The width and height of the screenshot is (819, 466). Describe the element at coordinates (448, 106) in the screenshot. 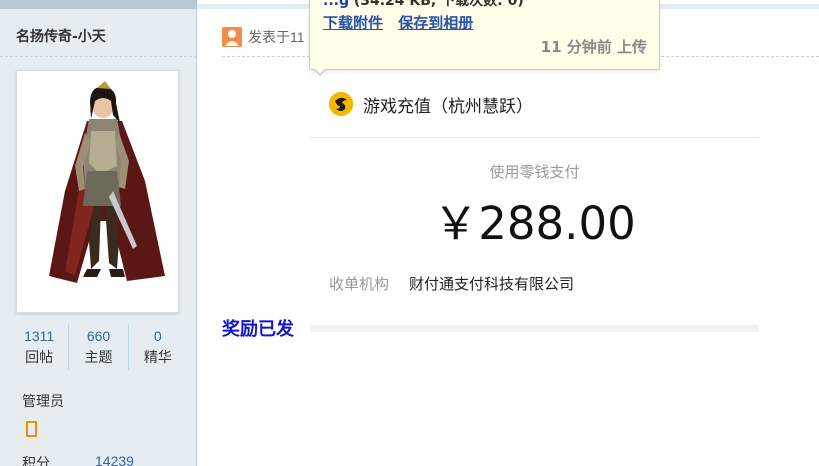

I see `merchant-name: 游戏充值（杭州慧跃）` at that location.